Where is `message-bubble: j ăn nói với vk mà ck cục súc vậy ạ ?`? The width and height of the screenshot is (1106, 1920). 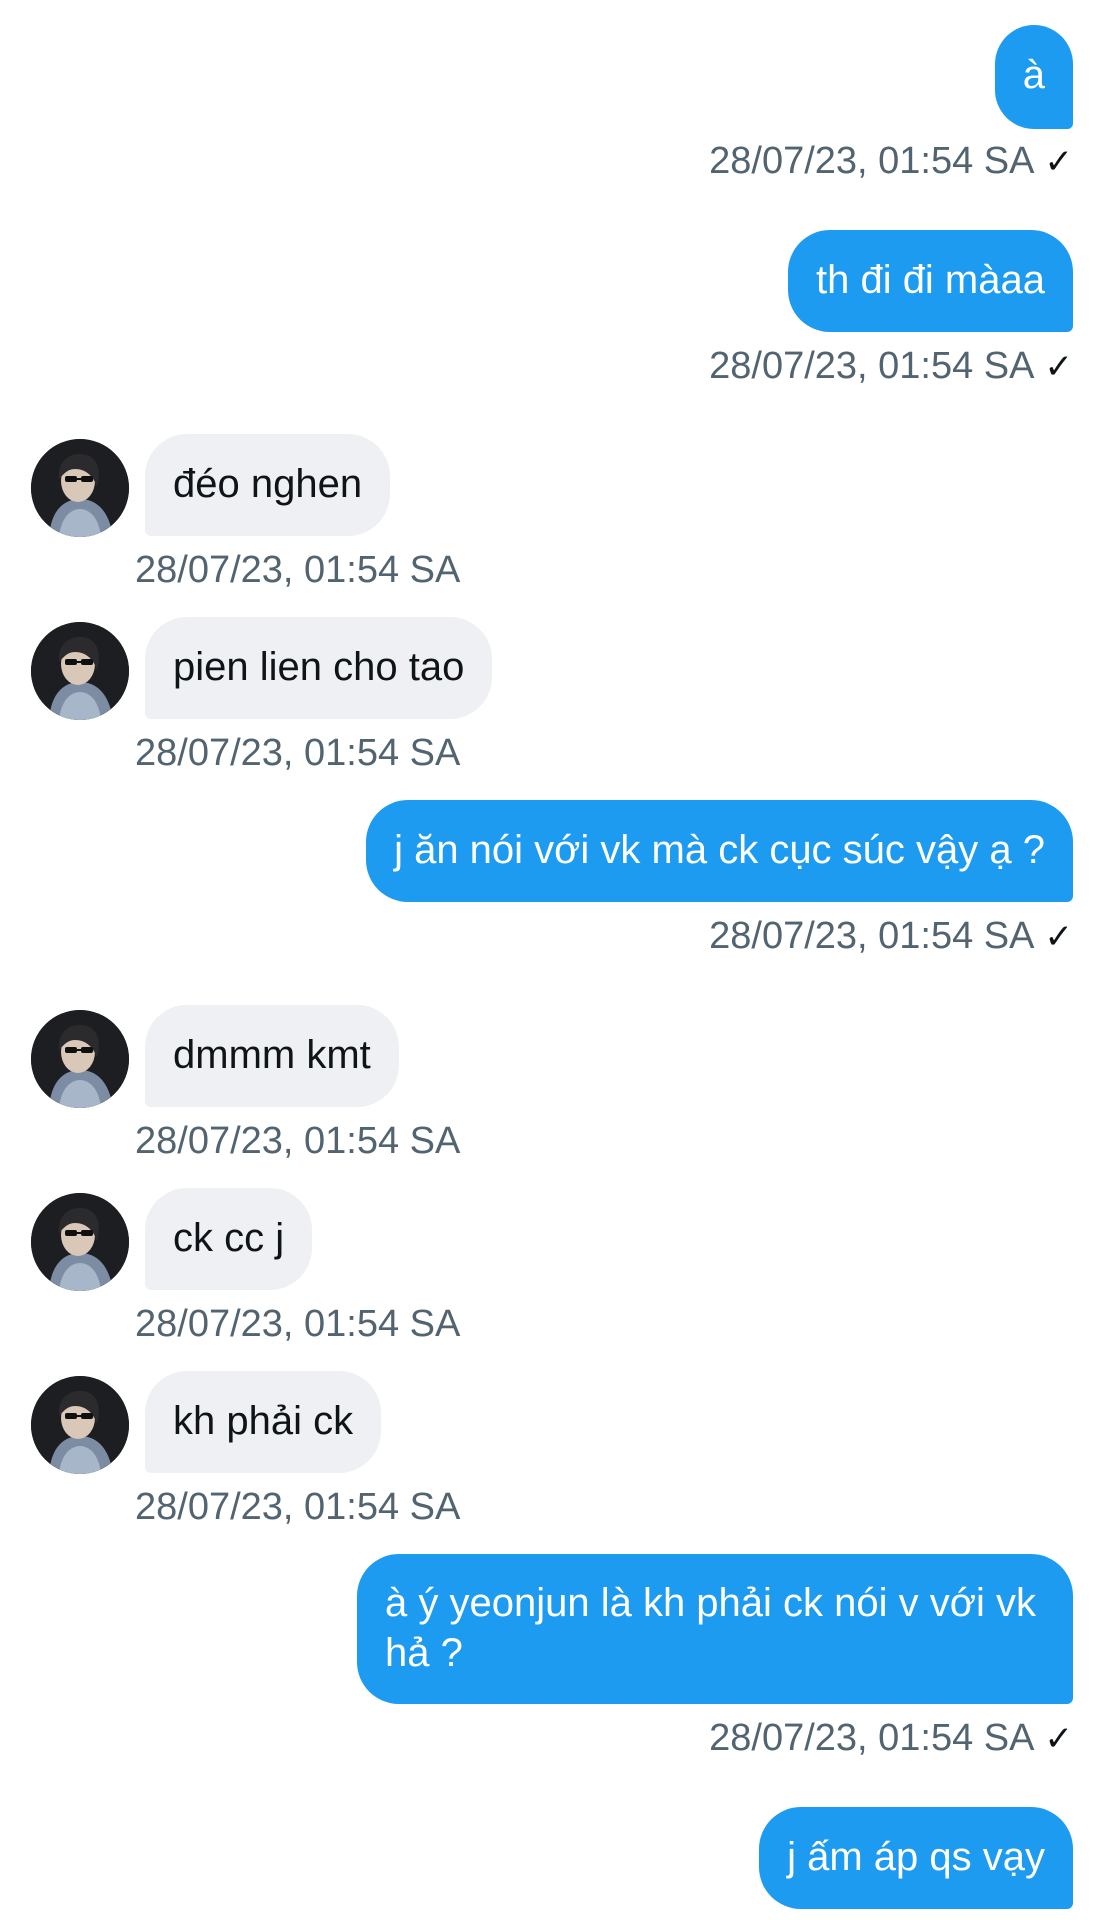
message-bubble: j ăn nói với vk mà ck cục súc vậy ạ ? is located at coordinates (719, 851).